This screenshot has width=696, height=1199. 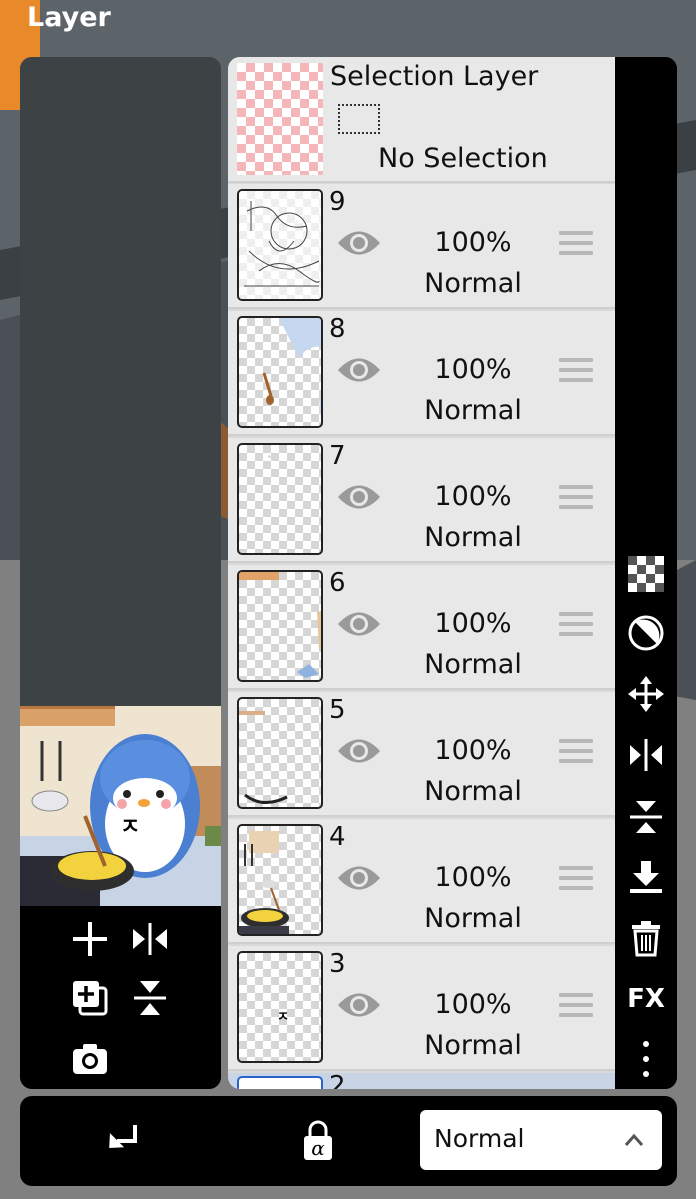 I want to click on layer-row-5: 5 100% Normal, so click(x=421, y=754).